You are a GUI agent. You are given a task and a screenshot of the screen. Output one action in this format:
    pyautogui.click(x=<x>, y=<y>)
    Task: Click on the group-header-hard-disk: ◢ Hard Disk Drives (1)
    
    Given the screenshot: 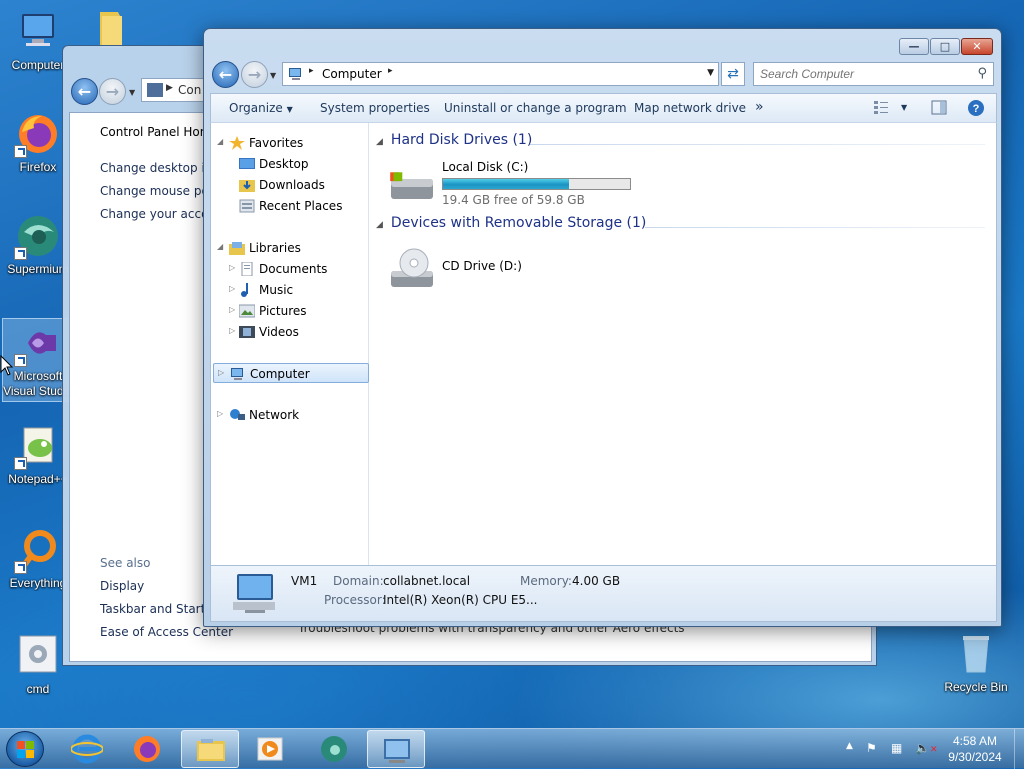 What is the action you would take?
    pyautogui.click(x=454, y=140)
    